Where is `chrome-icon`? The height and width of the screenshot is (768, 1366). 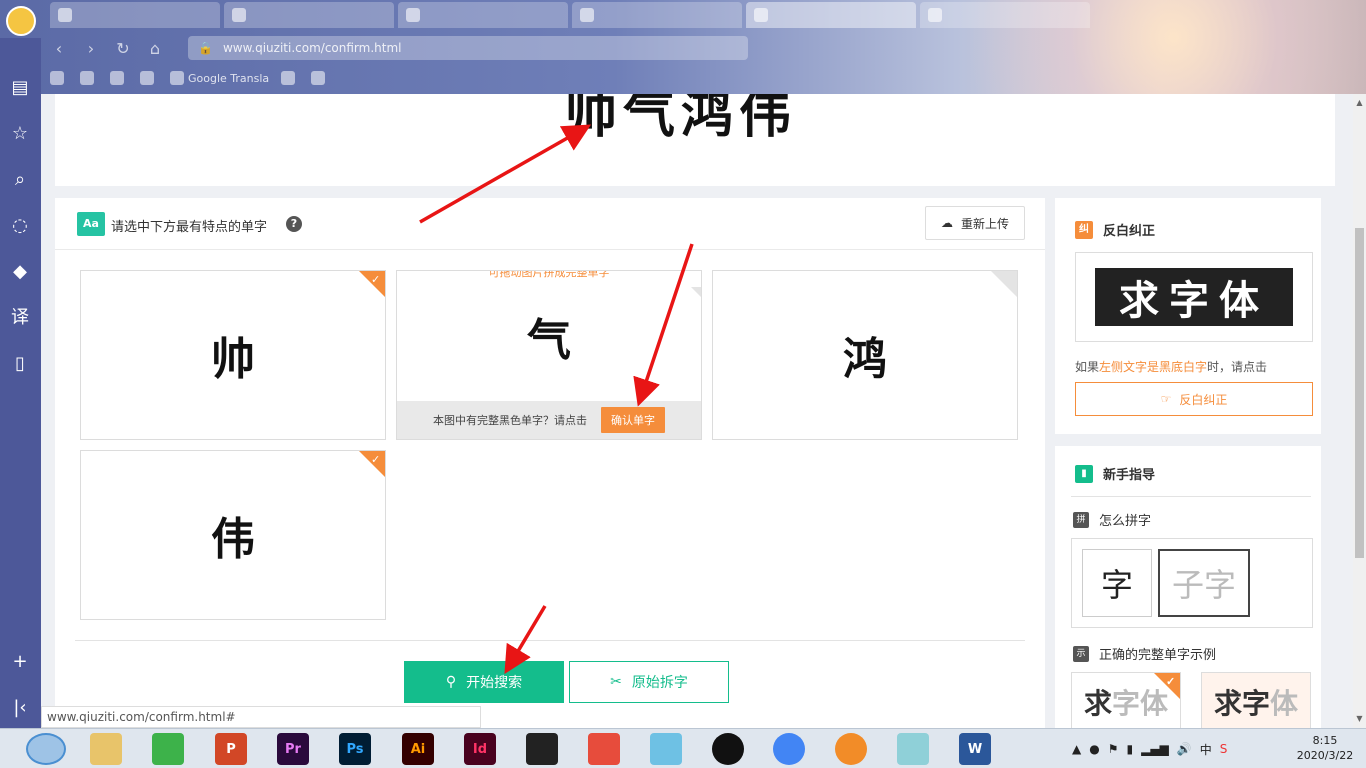
chrome-icon is located at coordinates (789, 749).